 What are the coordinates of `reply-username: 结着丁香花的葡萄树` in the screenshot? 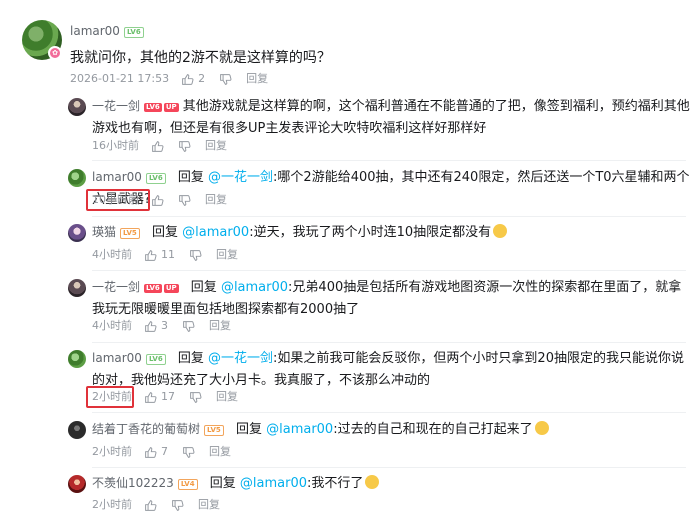 It's located at (146, 429).